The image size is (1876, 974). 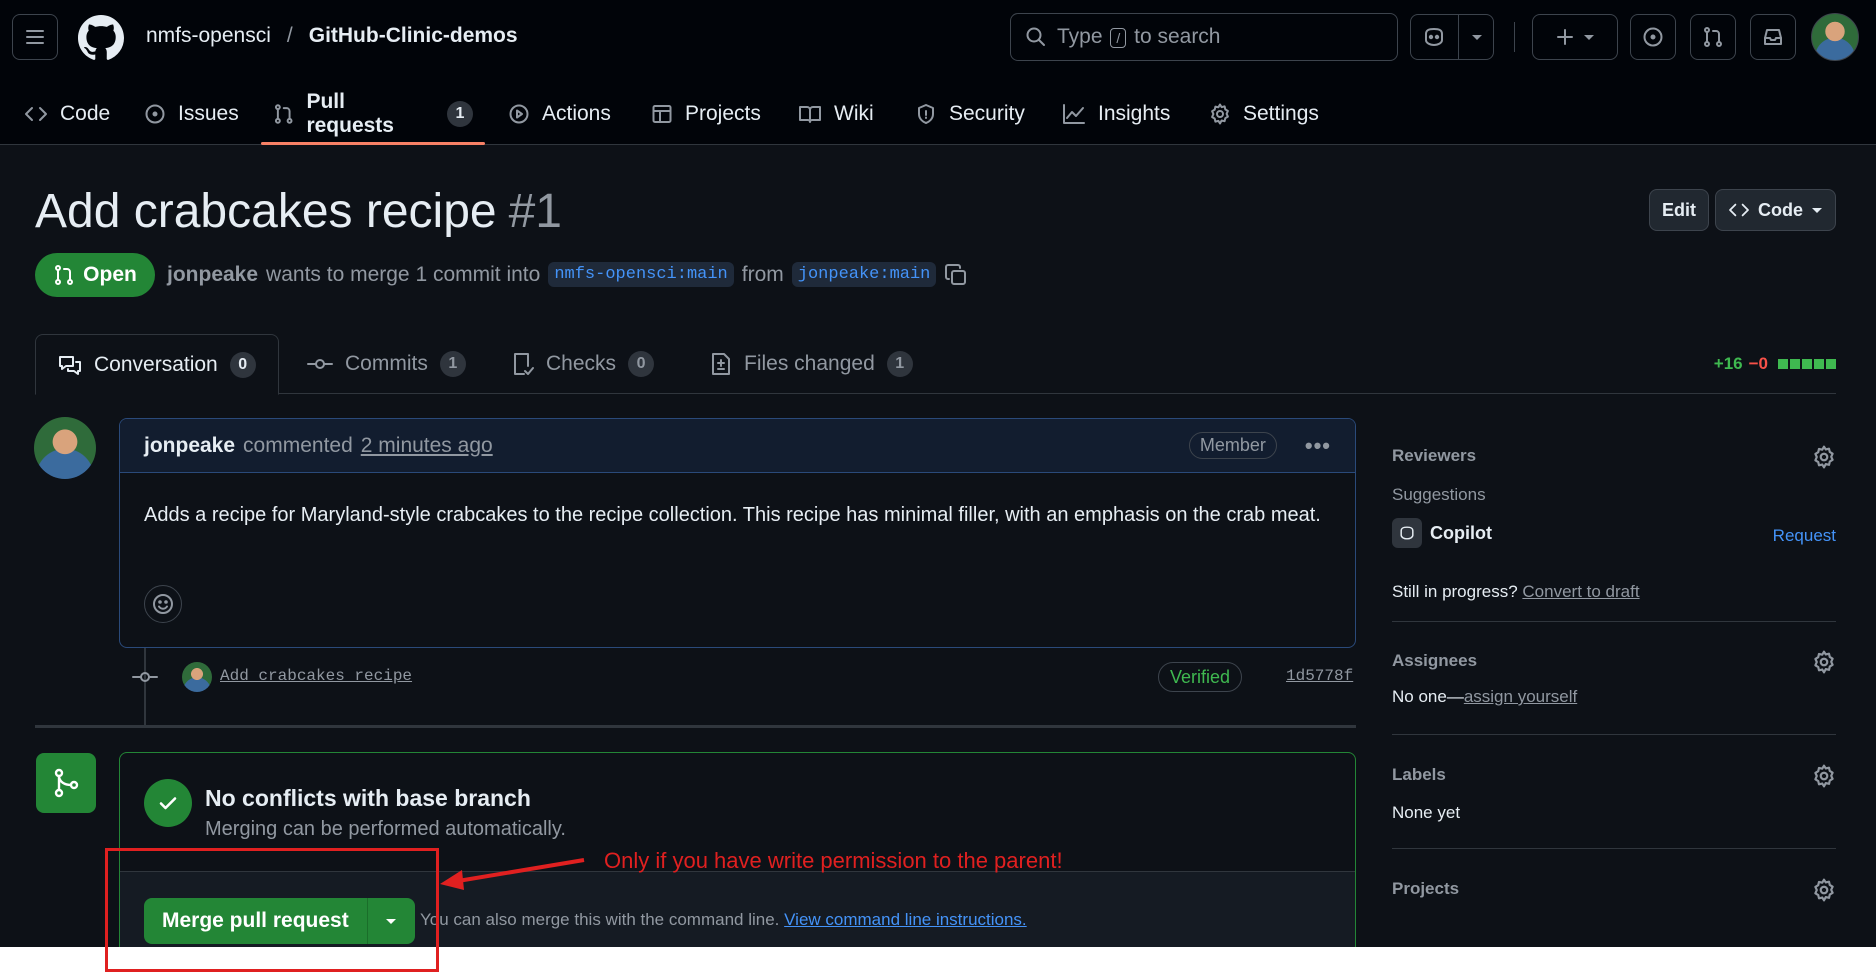 I want to click on user-avatar, so click(x=1835, y=37).